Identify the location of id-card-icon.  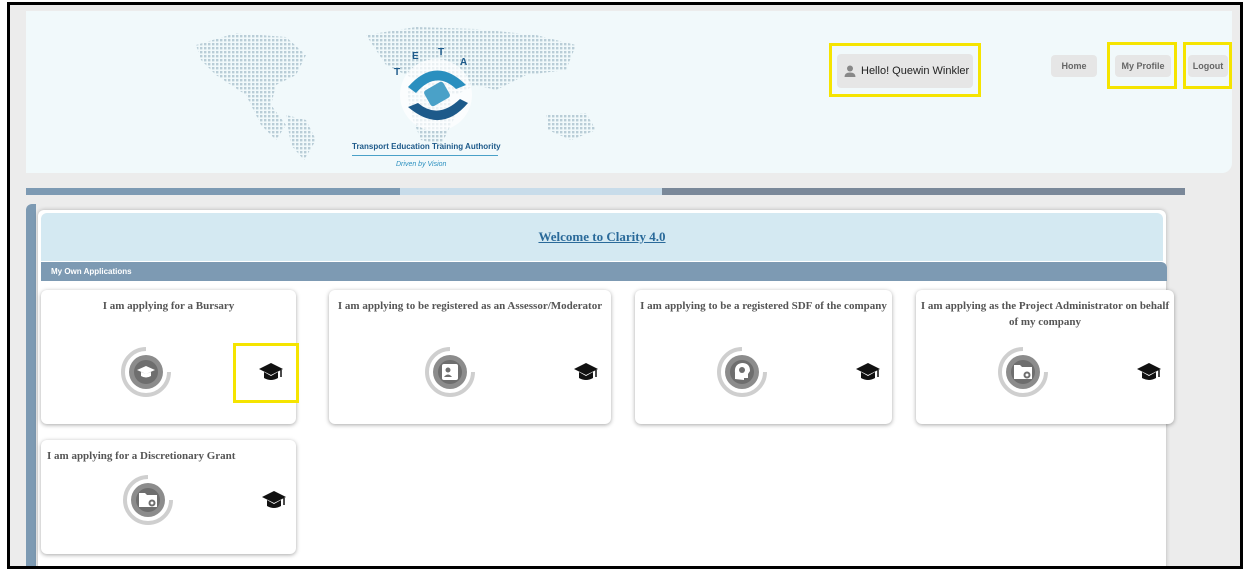
(450, 372).